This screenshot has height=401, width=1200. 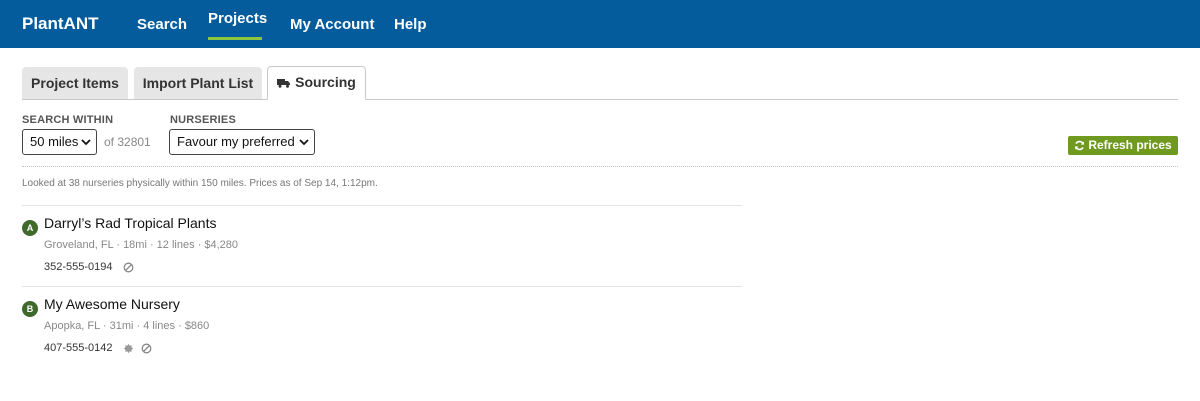 I want to click on nurseries-label: NURSERIES, so click(x=203, y=120).